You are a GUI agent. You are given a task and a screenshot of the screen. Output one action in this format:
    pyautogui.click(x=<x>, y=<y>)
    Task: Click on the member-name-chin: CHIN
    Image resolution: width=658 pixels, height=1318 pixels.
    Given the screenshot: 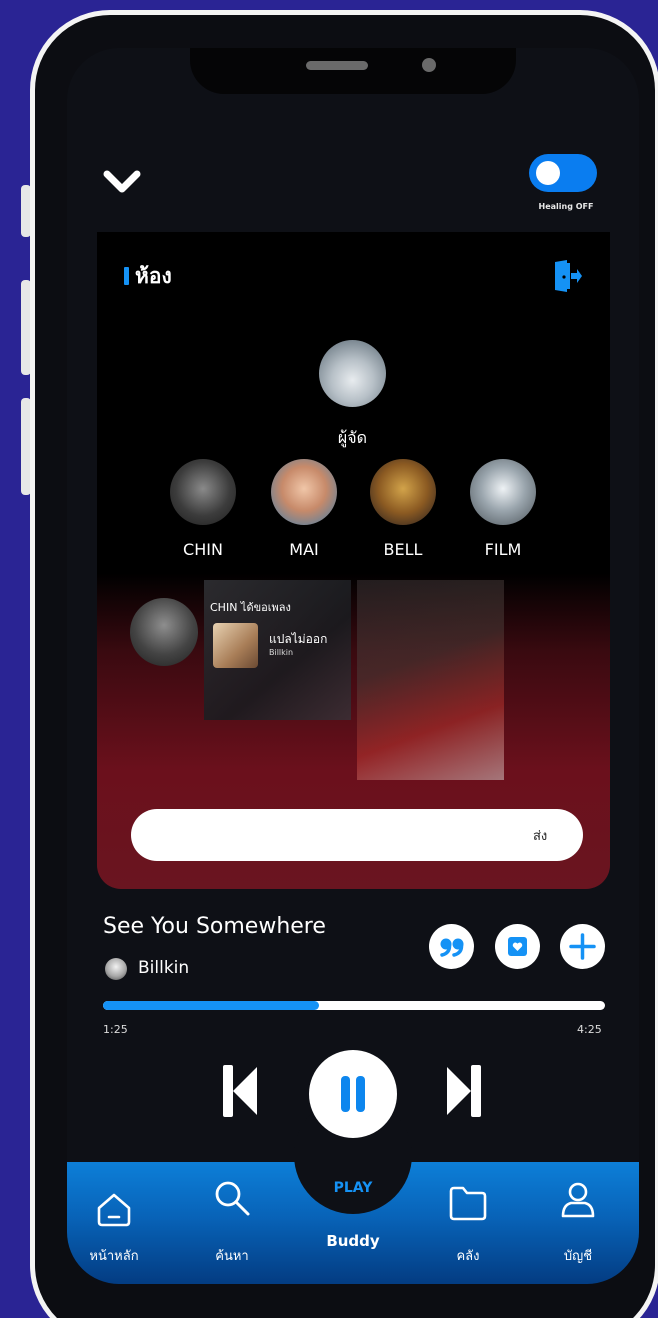 What is the action you would take?
    pyautogui.click(x=203, y=549)
    